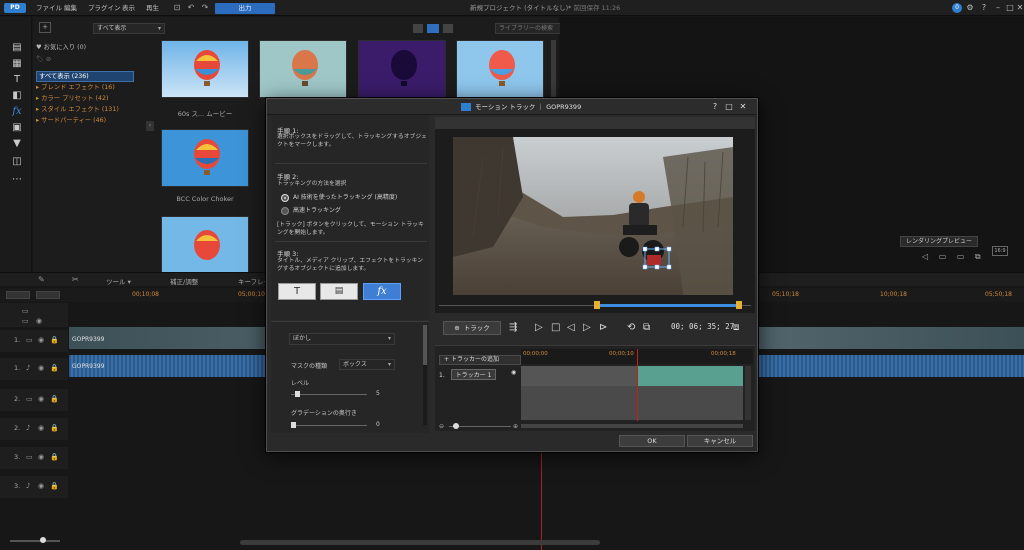  What do you see at coordinates (35, 541) in the screenshot?
I see `zoom-slider` at bounding box center [35, 541].